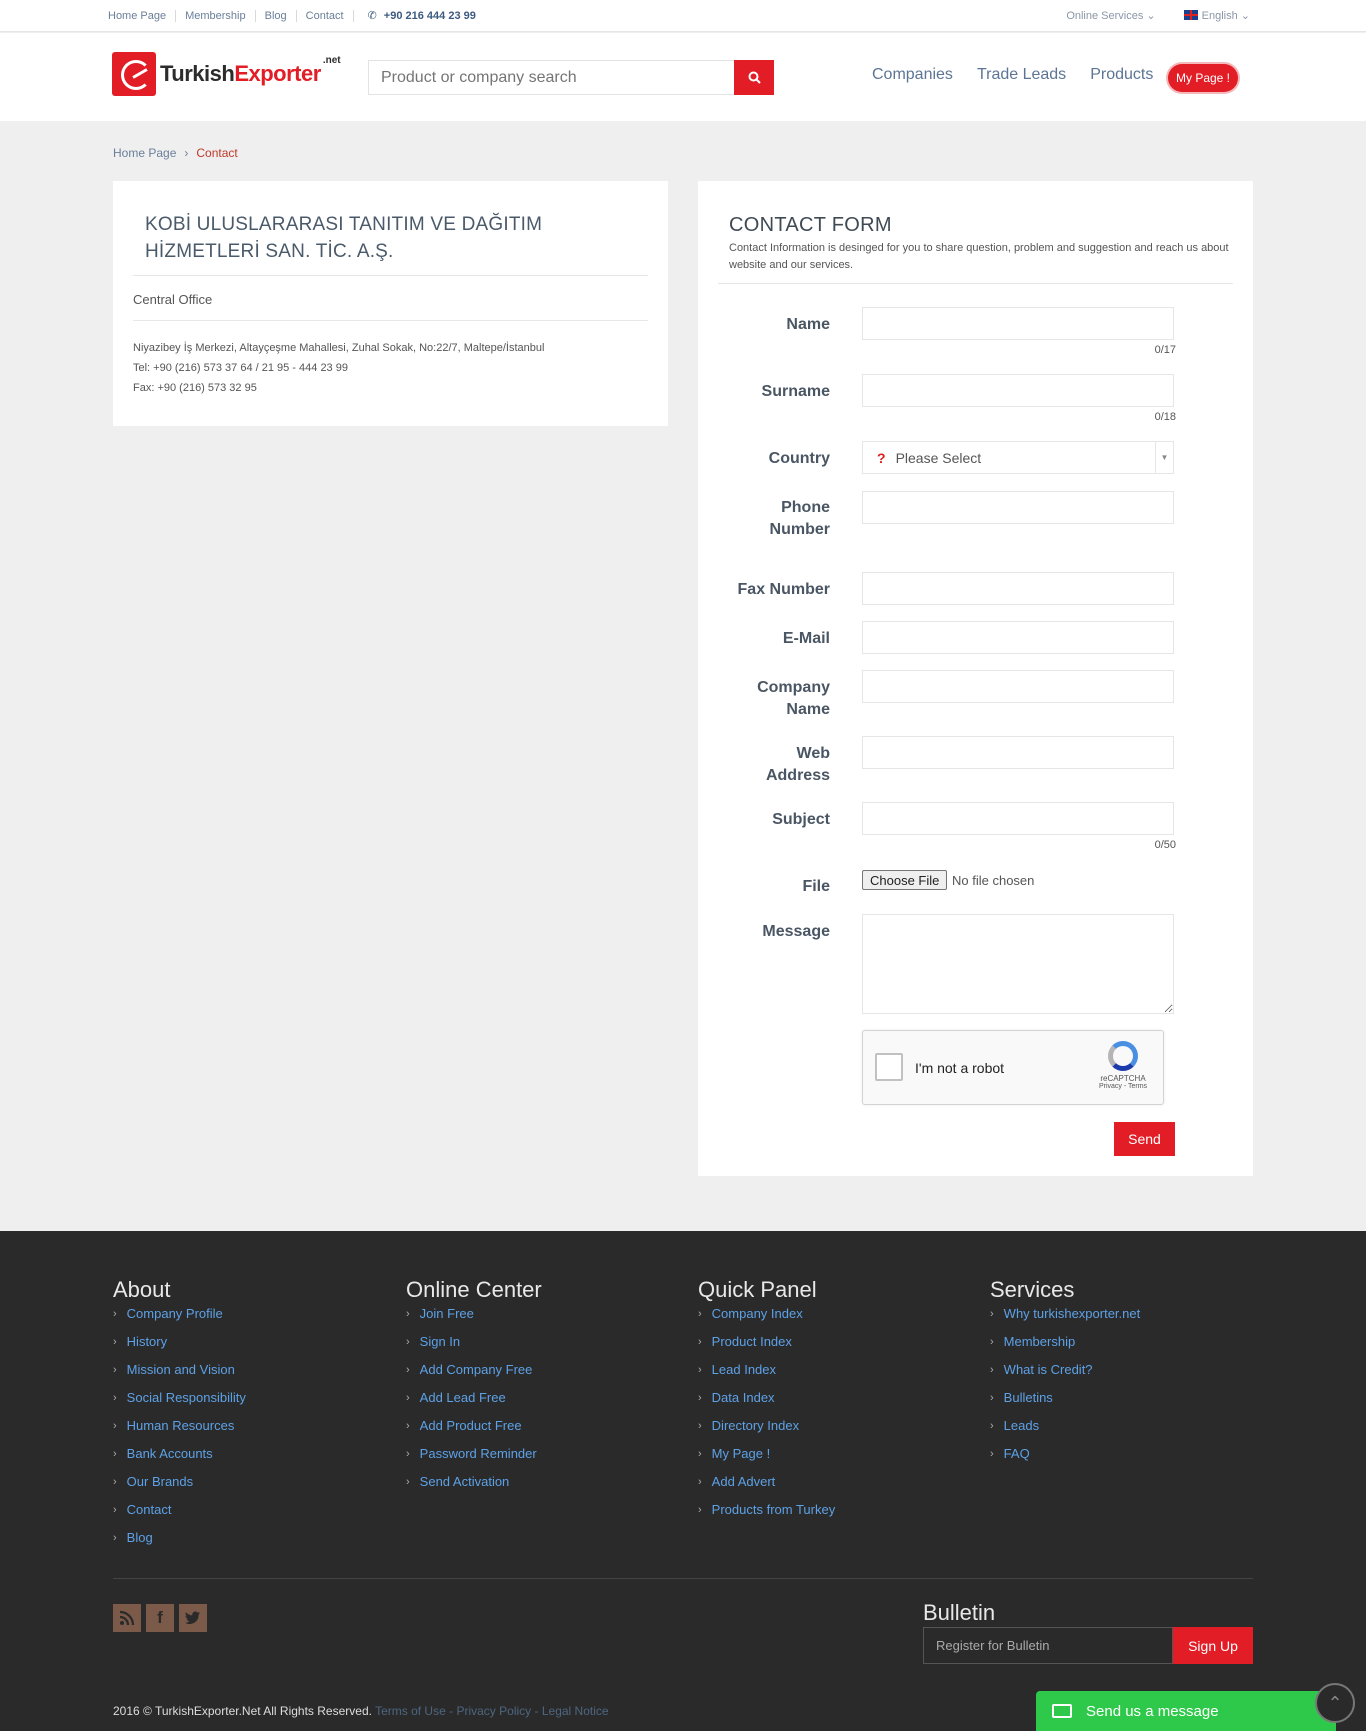 The height and width of the screenshot is (1731, 1366). I want to click on footer-link-label: Password Reminder, so click(478, 1453).